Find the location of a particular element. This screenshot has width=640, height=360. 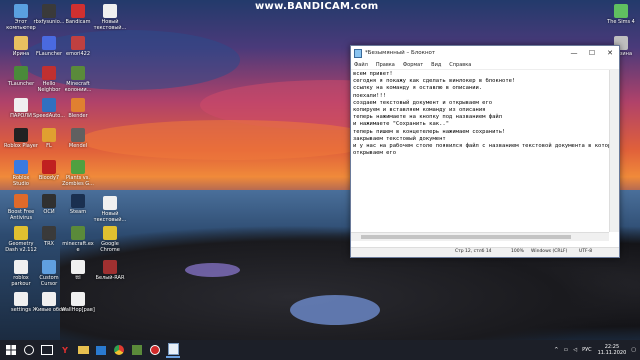

recorder-watermark: www.BANDICAM.com is located at coordinates (317, 6).